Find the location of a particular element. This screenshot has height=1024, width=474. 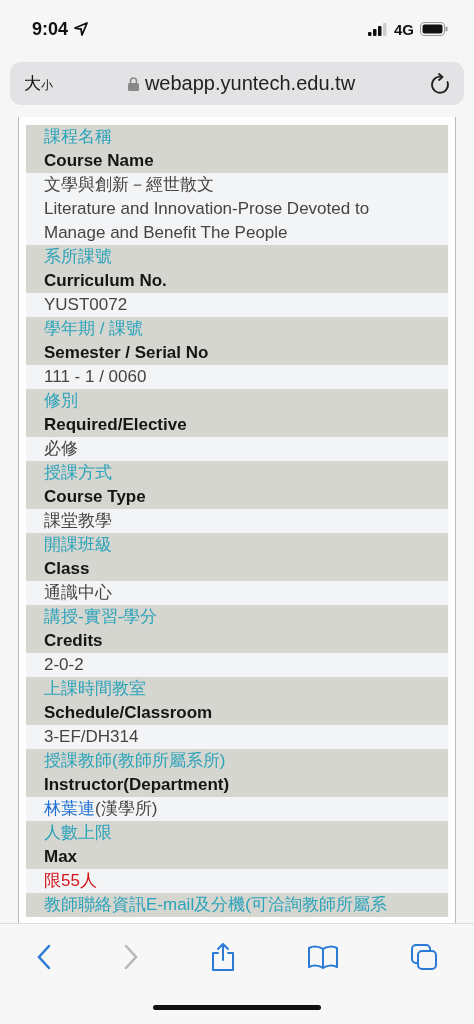

book-icon is located at coordinates (323, 957).